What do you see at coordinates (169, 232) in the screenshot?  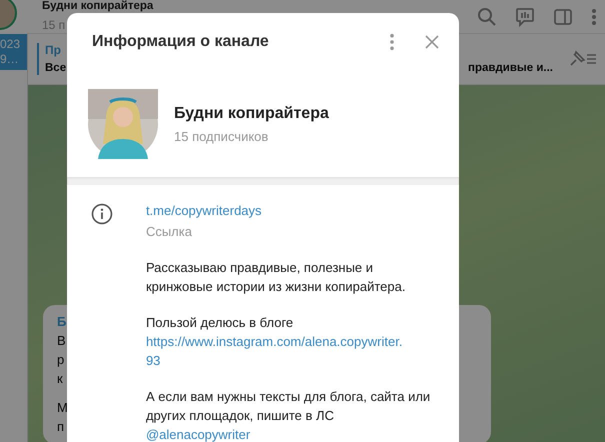 I see `link-label: Ссылка` at bounding box center [169, 232].